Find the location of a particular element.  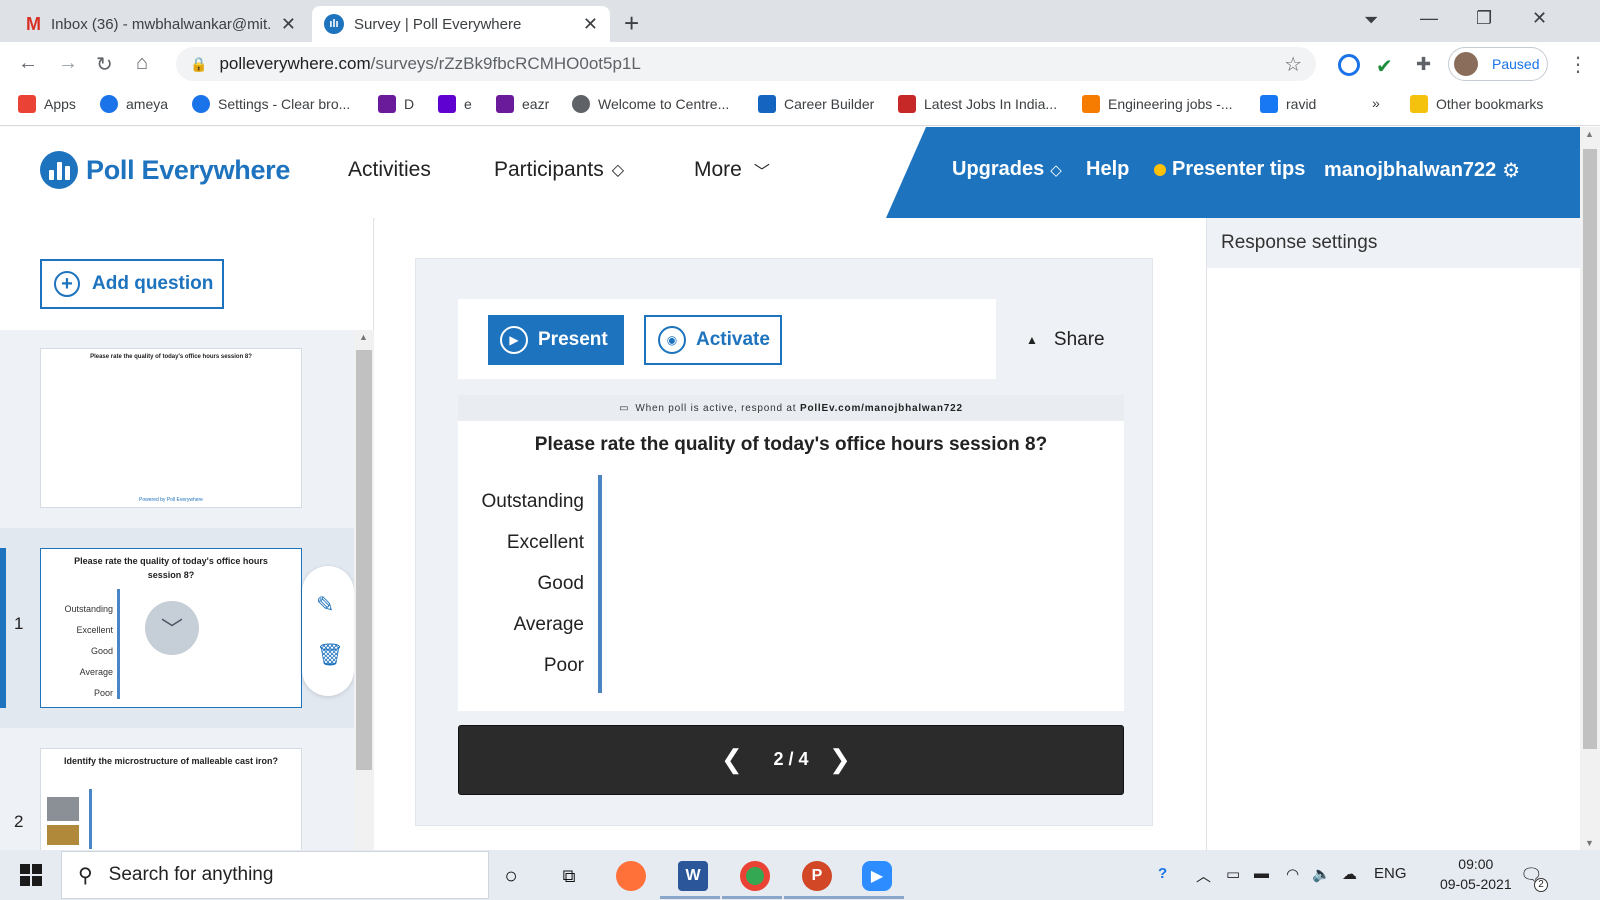

selection-indicator is located at coordinates (3, 628).